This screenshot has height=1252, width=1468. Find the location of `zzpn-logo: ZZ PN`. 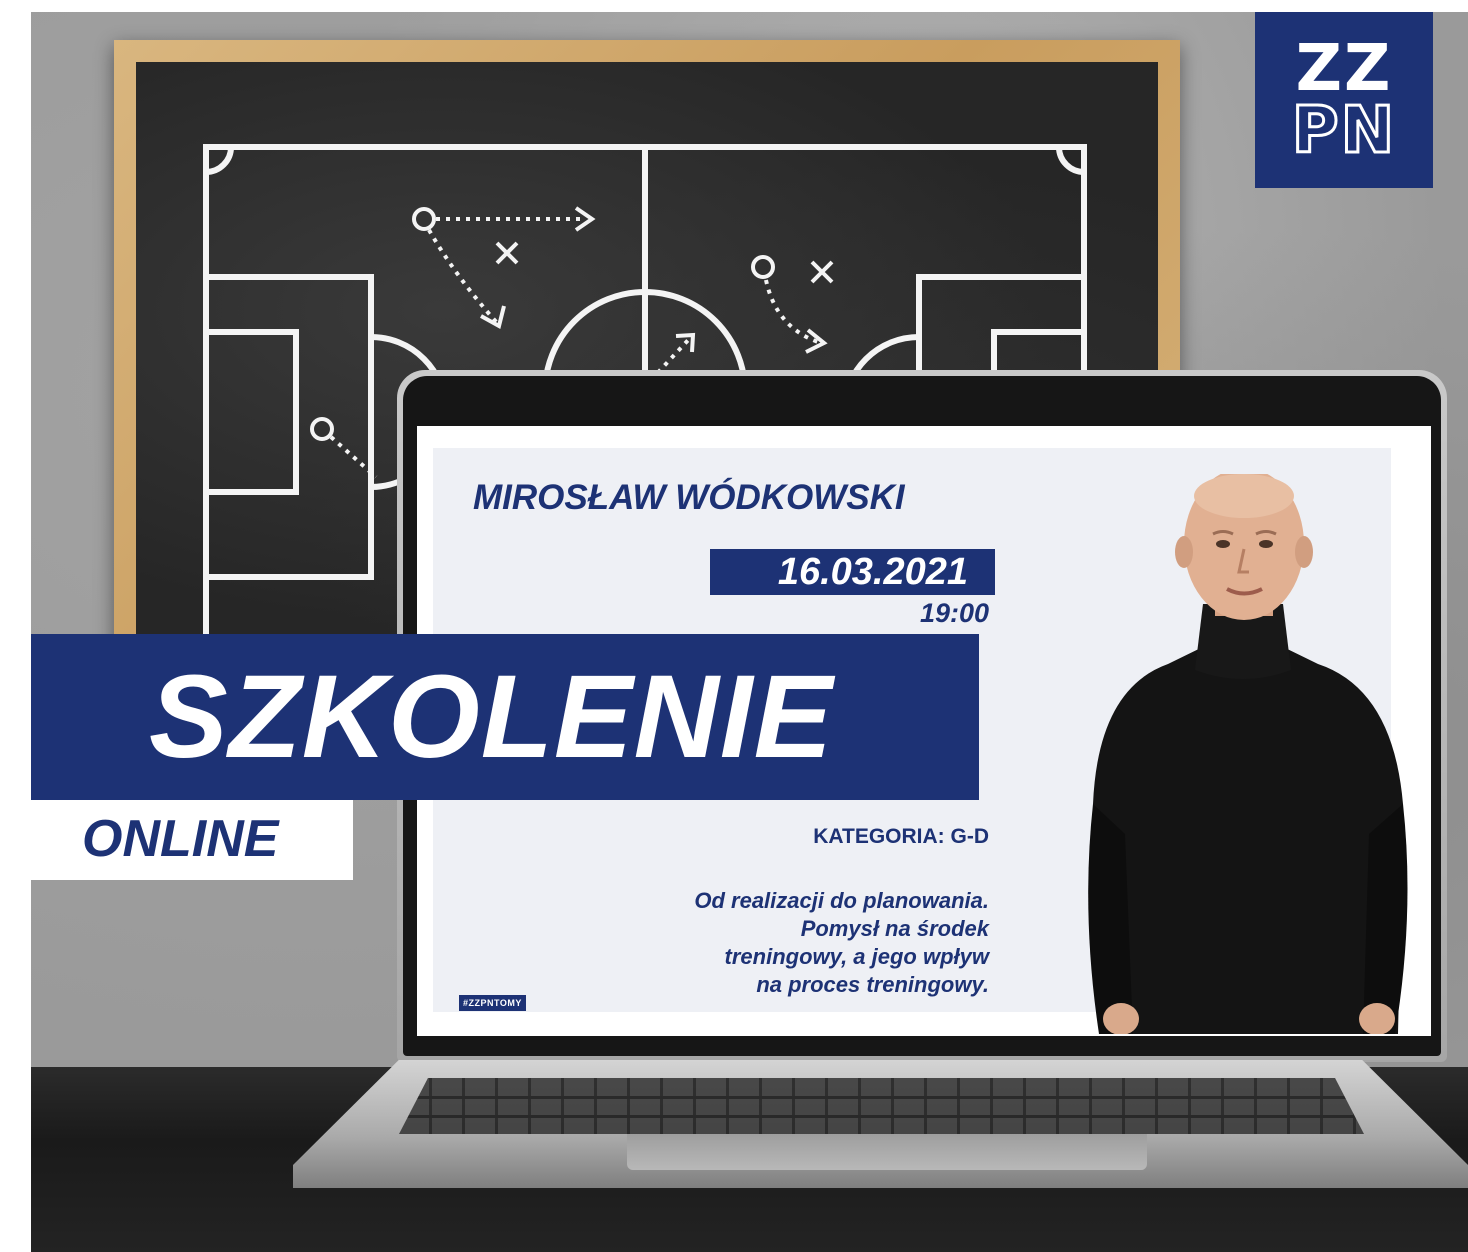

zzpn-logo: ZZ PN is located at coordinates (1344, 100).